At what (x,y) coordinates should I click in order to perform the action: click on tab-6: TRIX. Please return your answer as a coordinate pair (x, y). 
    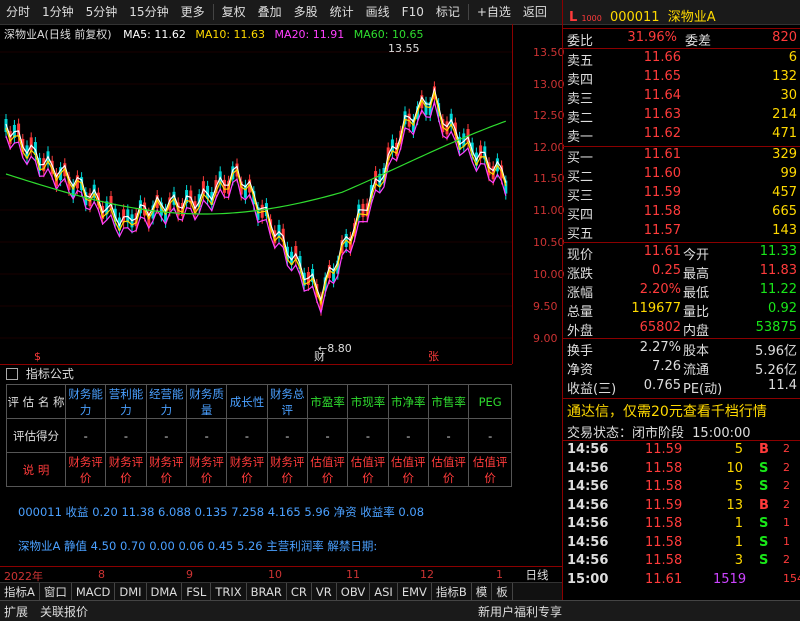
    Looking at the image, I should click on (229, 592).